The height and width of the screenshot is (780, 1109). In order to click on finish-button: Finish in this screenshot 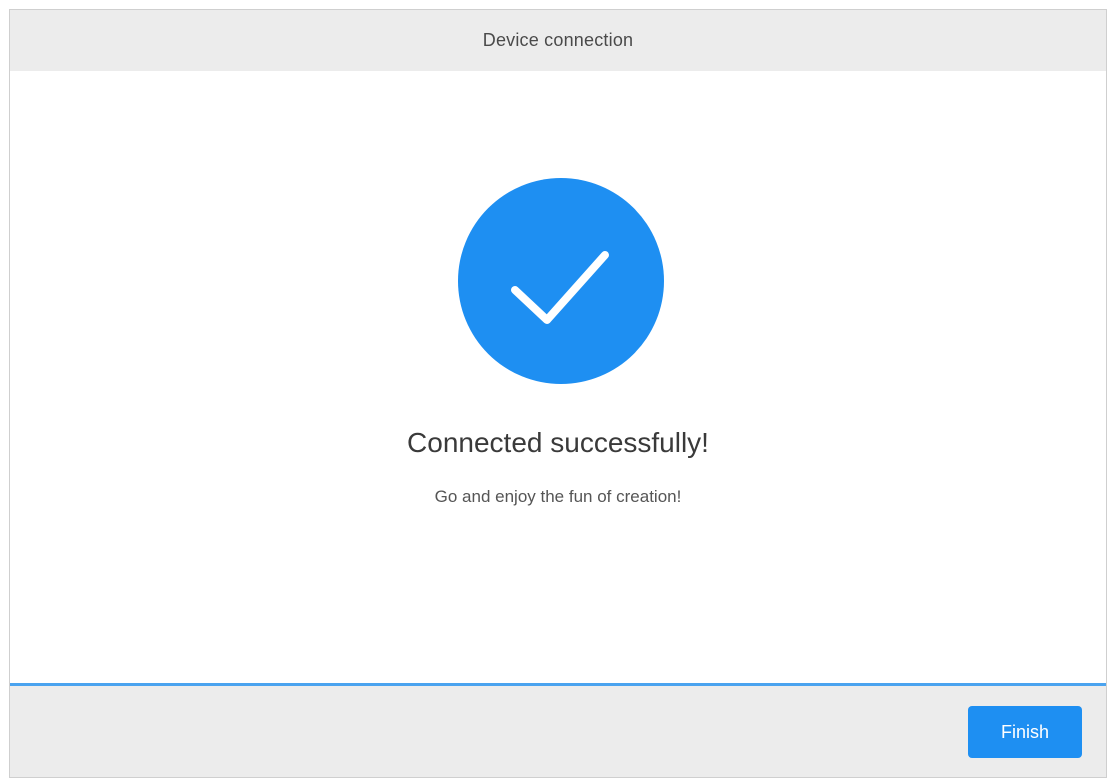, I will do `click(1025, 732)`.